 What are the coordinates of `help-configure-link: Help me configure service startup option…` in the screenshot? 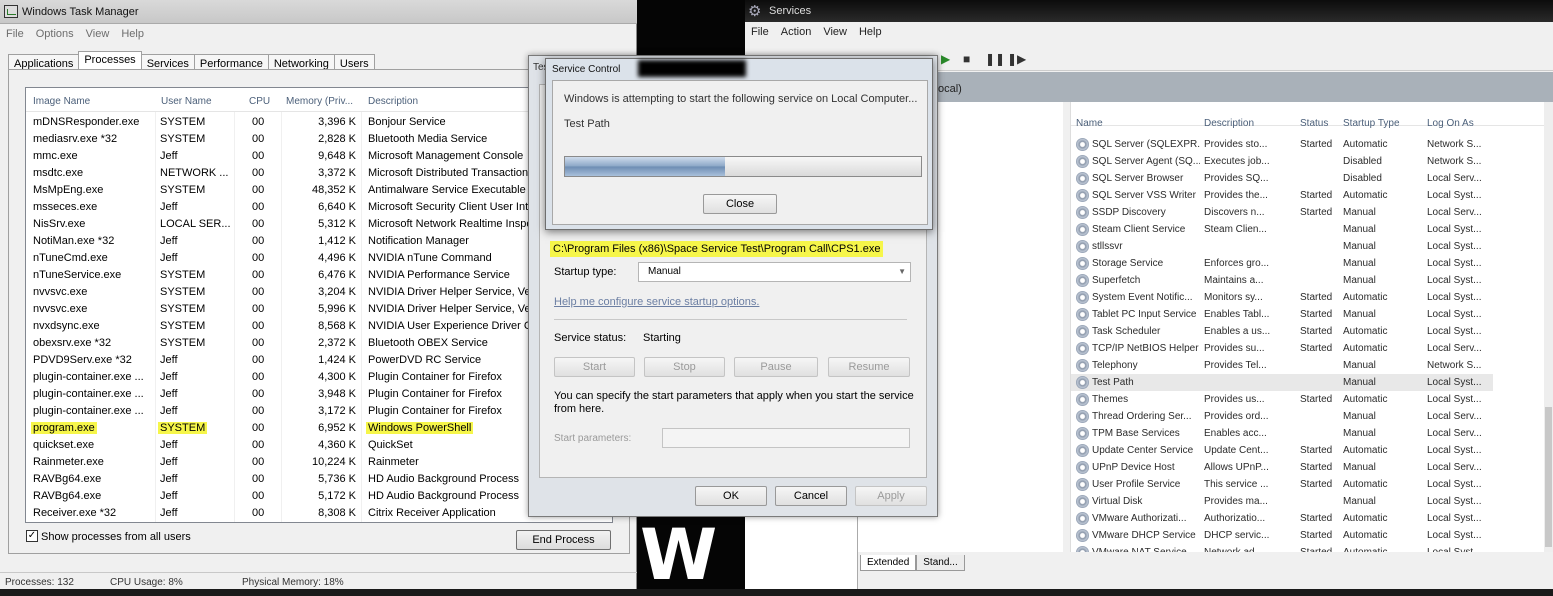 It's located at (656, 302).